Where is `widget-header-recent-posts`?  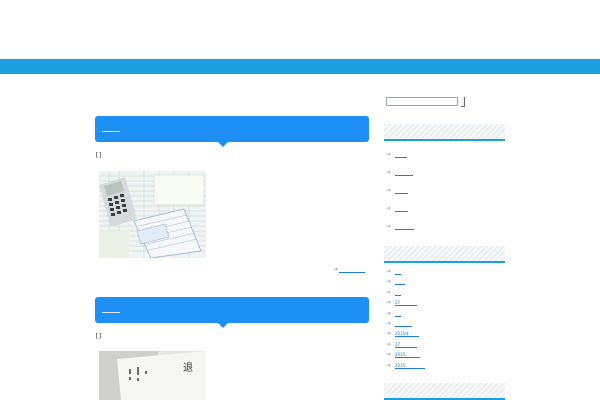 widget-header-recent-posts is located at coordinates (444, 132).